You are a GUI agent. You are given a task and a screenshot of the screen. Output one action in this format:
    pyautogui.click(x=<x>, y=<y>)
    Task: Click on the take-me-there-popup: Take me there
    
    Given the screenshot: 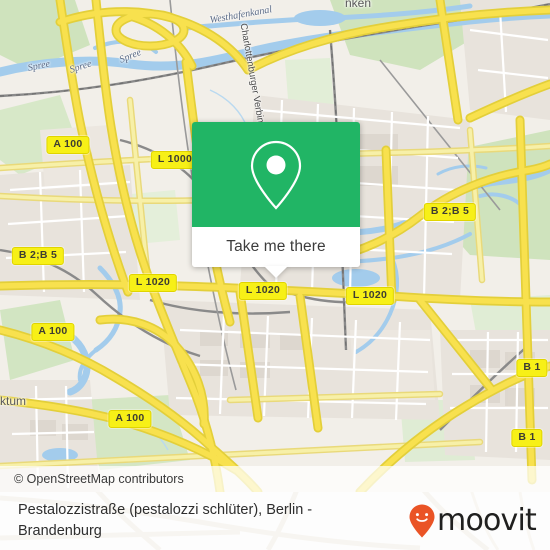 What is the action you would take?
    pyautogui.click(x=276, y=200)
    